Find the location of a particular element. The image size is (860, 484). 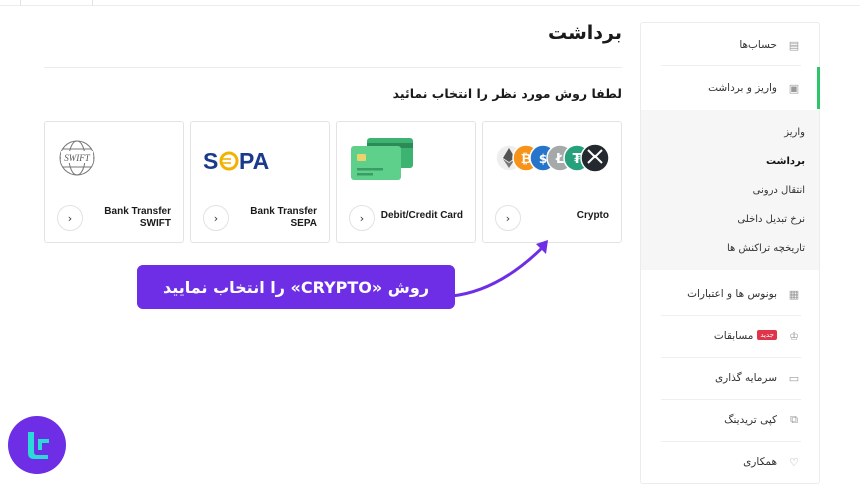

submenu-item-exchange-rate: نرخ تبدیل داخلی is located at coordinates (771, 219).